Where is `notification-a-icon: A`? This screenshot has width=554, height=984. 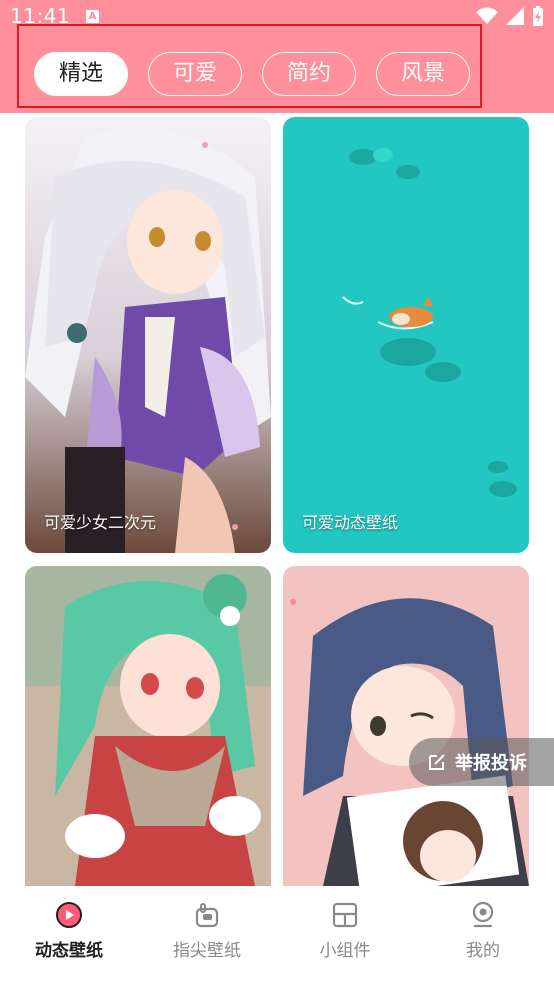
notification-a-icon: A is located at coordinates (92, 16).